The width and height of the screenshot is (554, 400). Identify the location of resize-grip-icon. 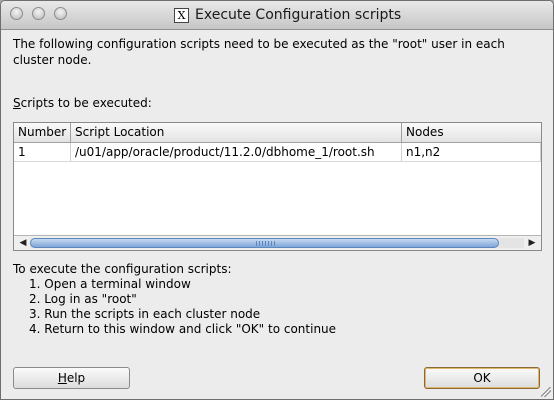
(546, 392).